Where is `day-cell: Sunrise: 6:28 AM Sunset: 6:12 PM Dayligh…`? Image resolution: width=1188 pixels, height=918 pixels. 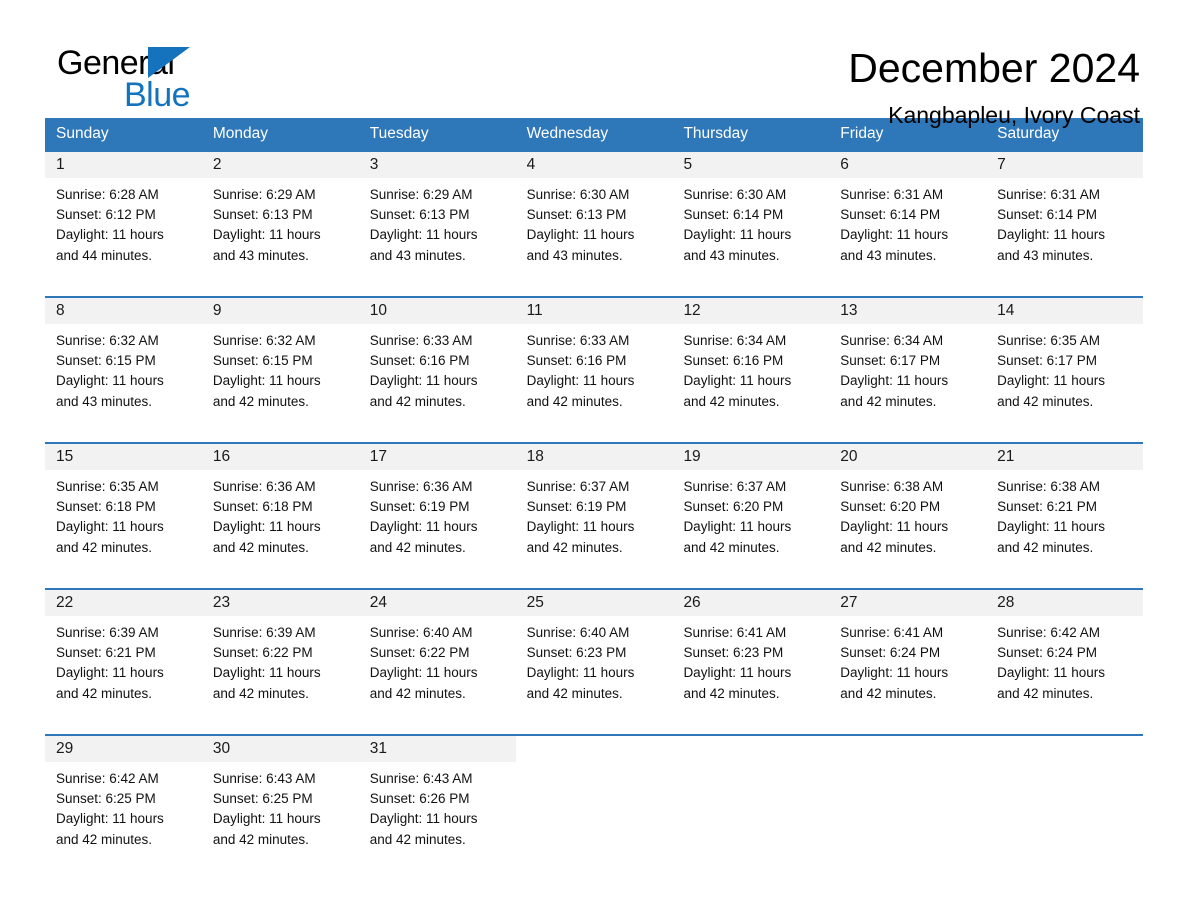
day-cell: Sunrise: 6:28 AM Sunset: 6:12 PM Dayligh… is located at coordinates (123, 237).